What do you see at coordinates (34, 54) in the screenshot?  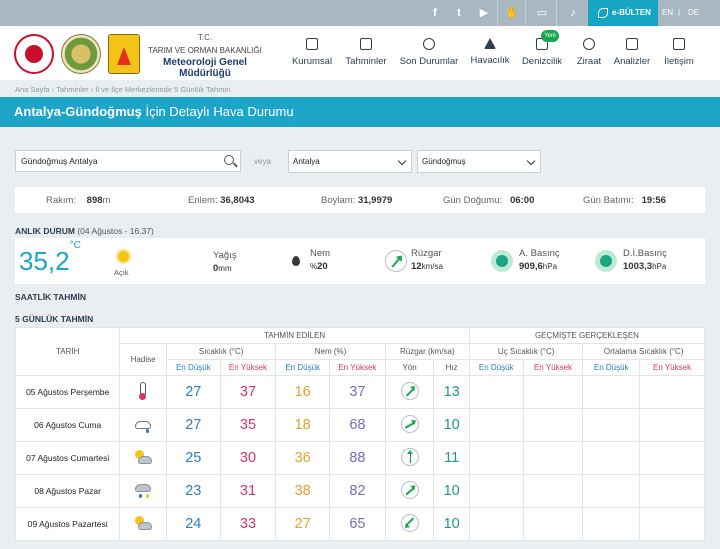 I see `ministry-logo` at bounding box center [34, 54].